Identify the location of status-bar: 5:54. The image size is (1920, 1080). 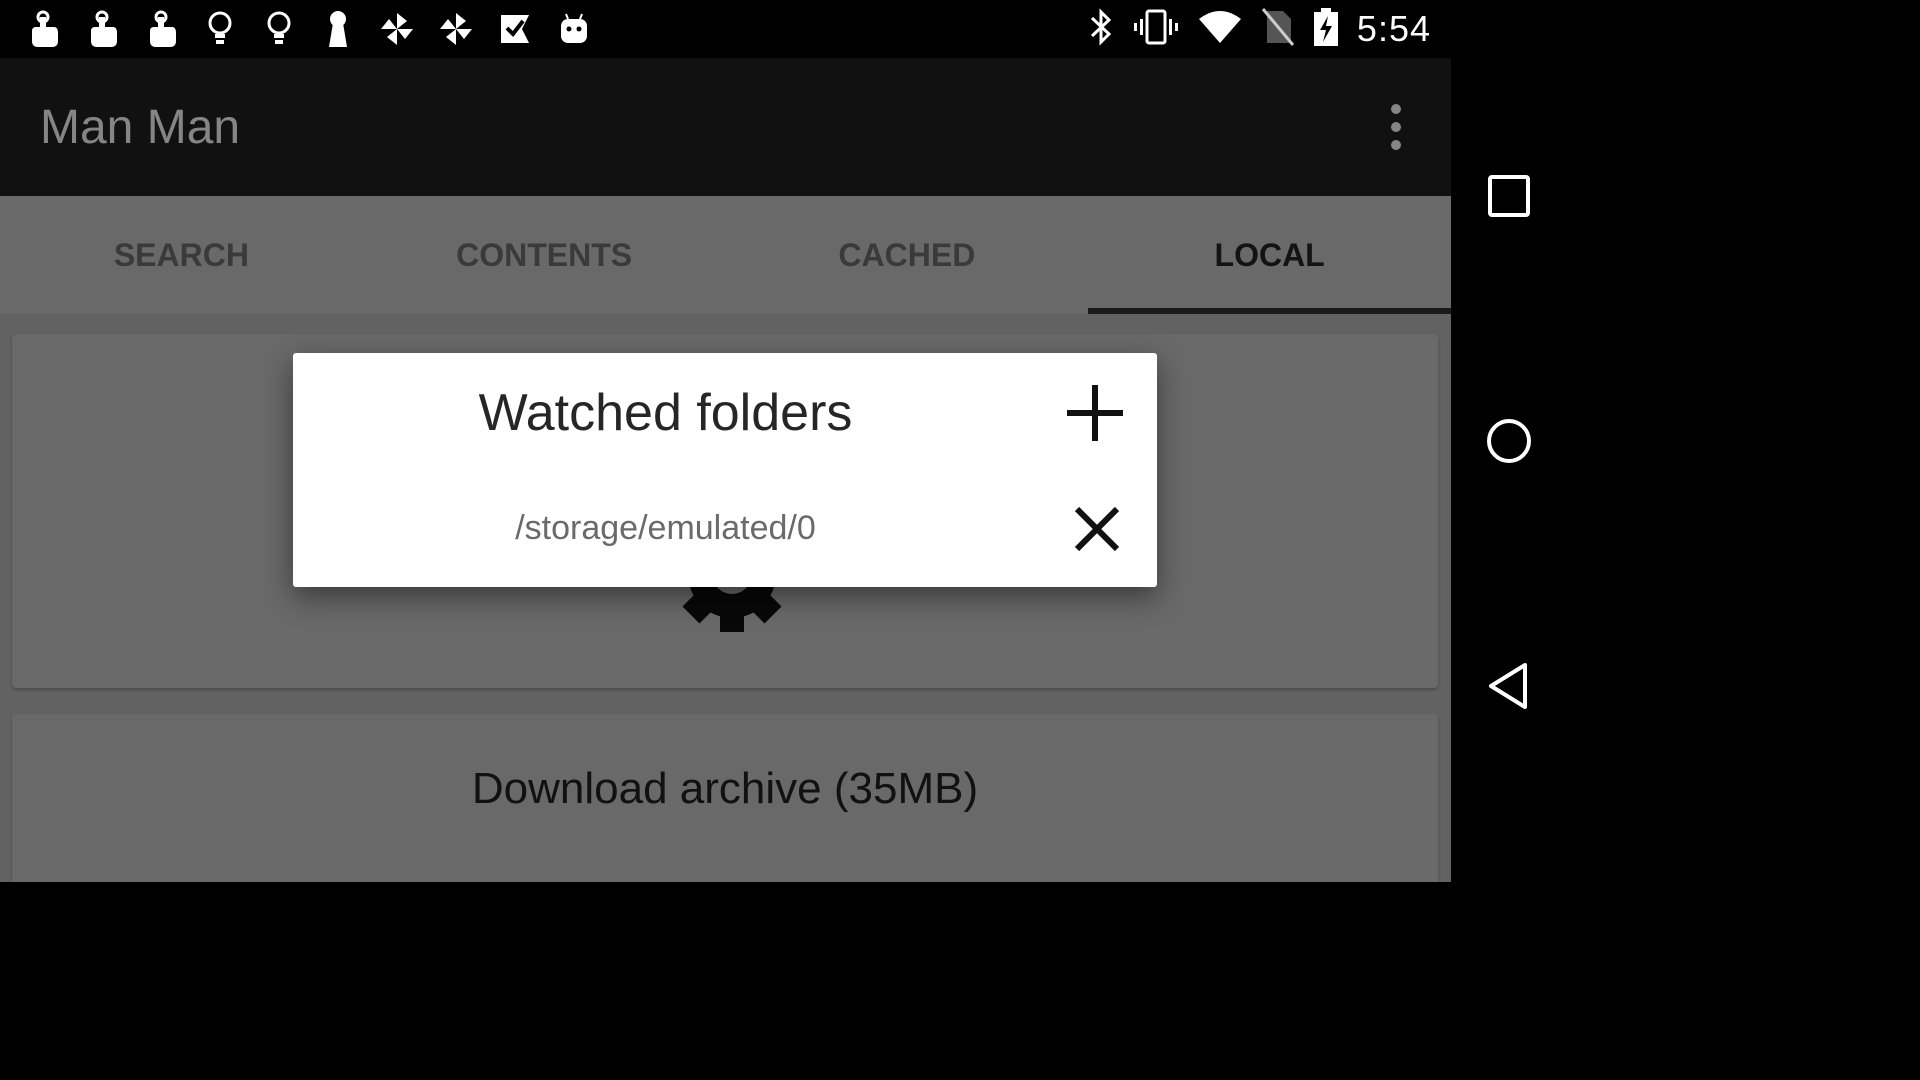
(725, 29).